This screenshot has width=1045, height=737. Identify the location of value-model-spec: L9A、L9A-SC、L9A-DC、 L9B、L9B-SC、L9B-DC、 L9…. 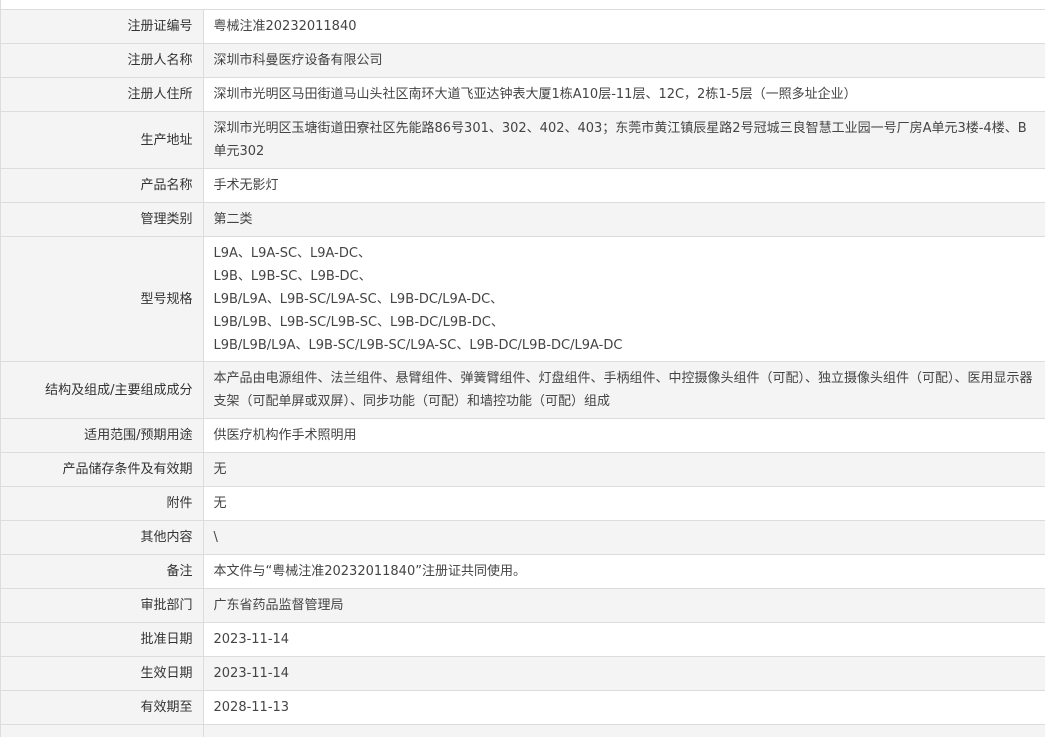
(624, 299).